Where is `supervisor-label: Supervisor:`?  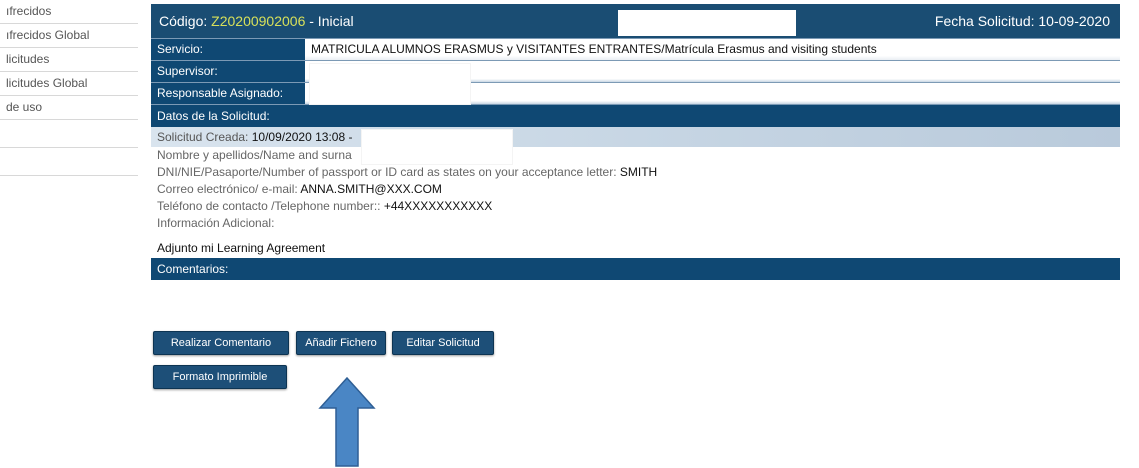
supervisor-label: Supervisor: is located at coordinates (187, 71).